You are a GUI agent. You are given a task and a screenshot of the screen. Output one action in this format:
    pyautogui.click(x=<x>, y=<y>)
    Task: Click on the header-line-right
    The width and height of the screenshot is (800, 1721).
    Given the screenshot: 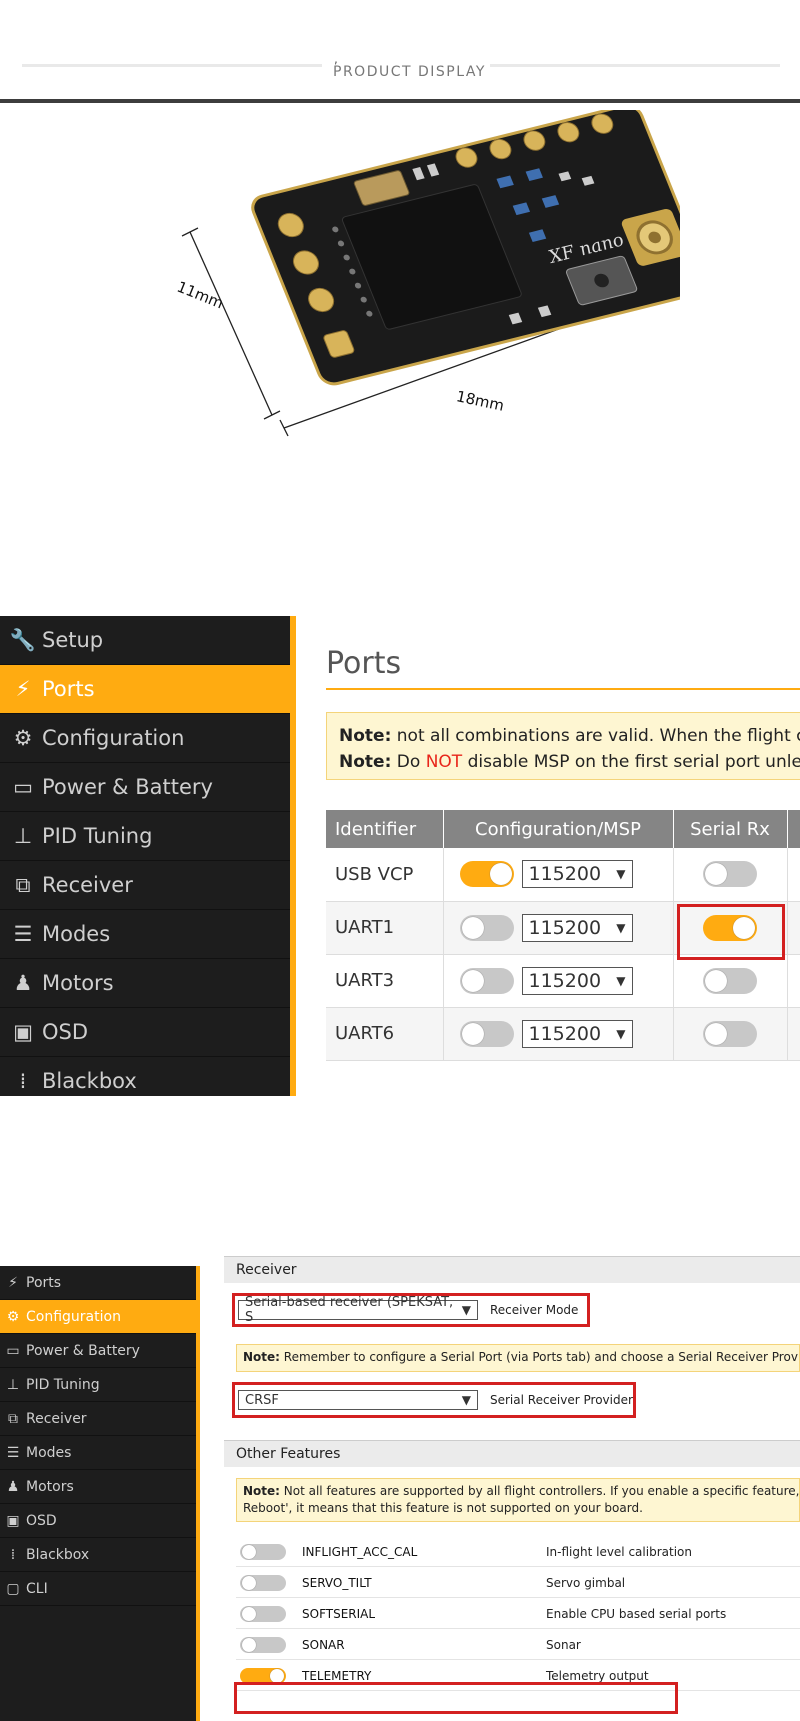 What is the action you would take?
    pyautogui.click(x=635, y=65)
    